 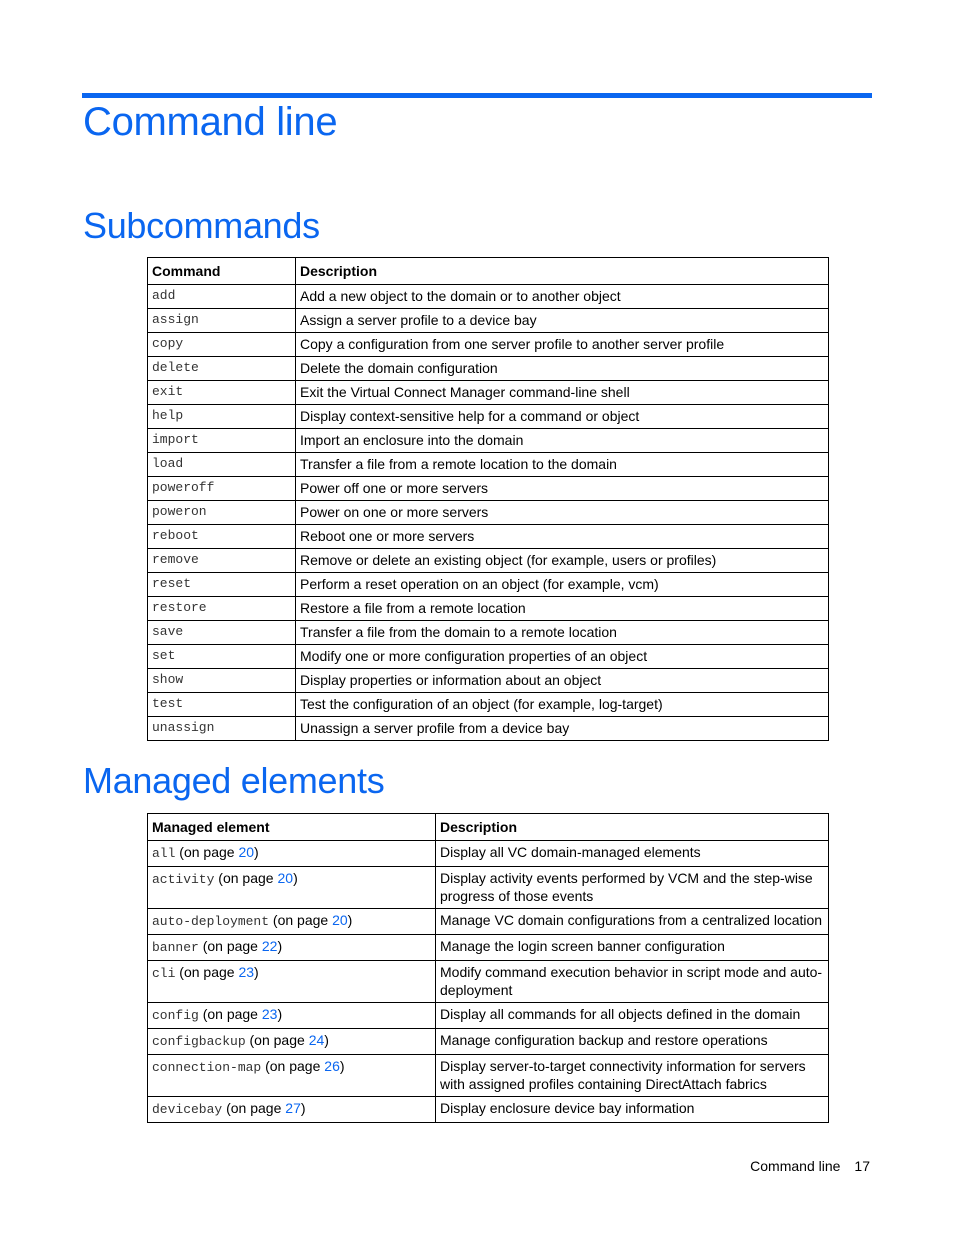 I want to click on managed-element-cell: configbackup (on page 24), so click(x=291, y=1041).